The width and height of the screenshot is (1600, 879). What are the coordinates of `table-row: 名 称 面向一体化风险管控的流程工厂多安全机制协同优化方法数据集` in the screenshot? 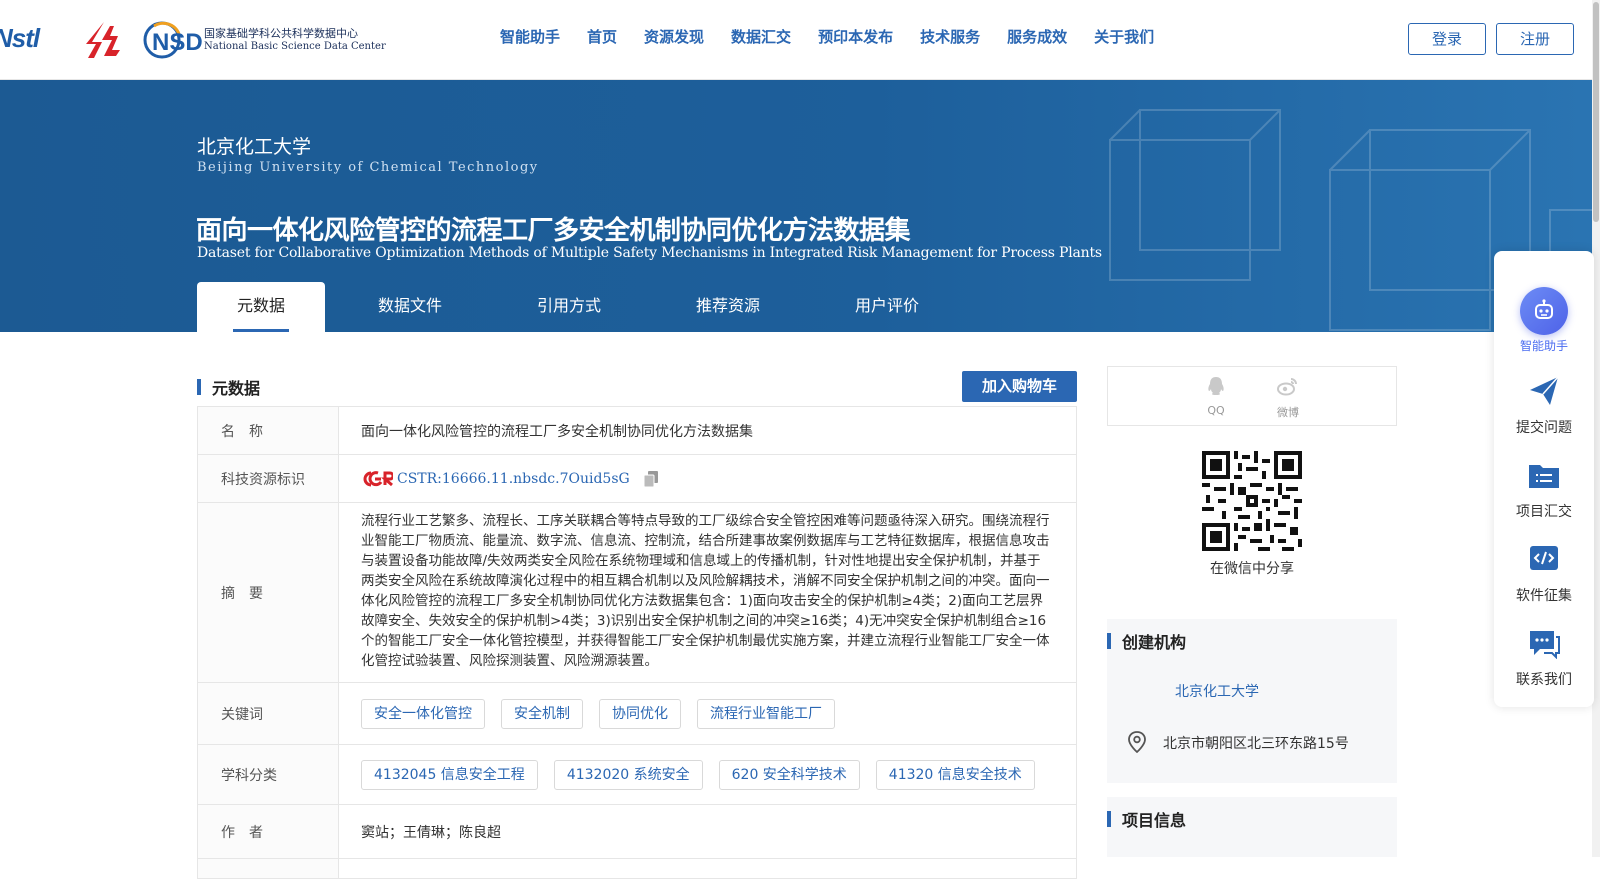 It's located at (637, 431).